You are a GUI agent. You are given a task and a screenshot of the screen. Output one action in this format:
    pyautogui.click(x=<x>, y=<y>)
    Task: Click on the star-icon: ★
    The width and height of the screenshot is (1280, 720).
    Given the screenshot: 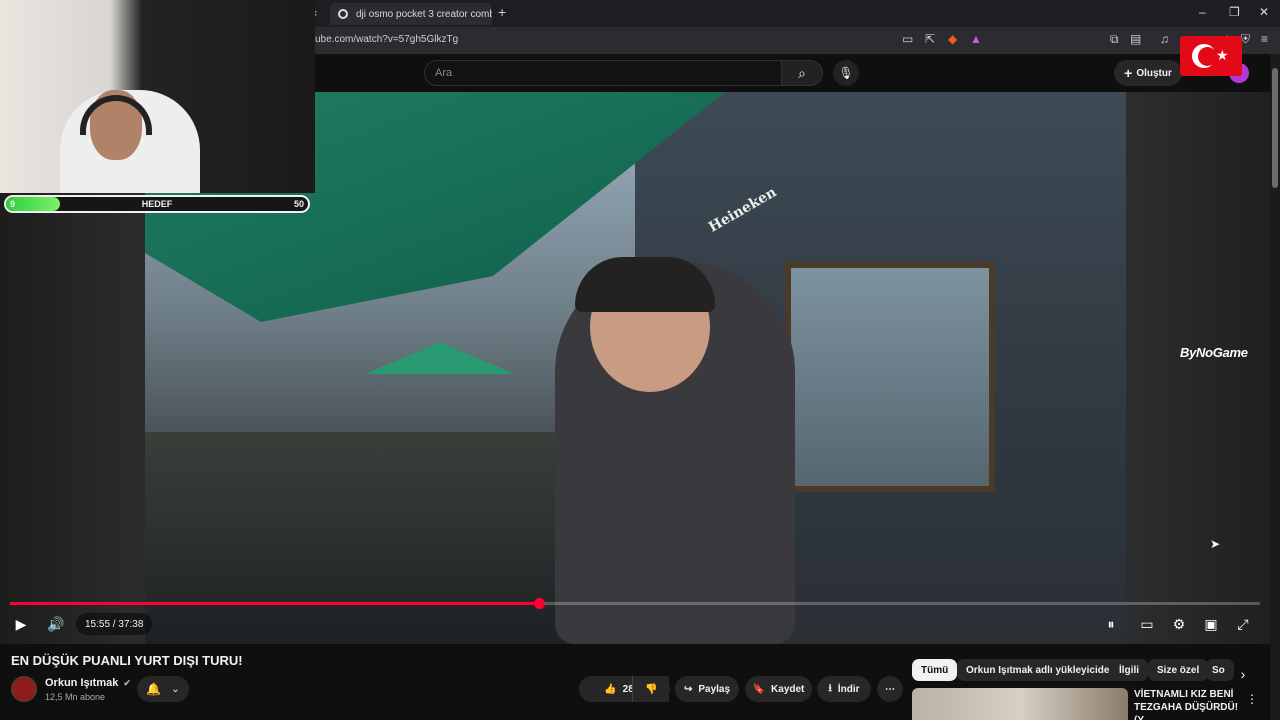 What is the action you would take?
    pyautogui.click(x=1222, y=55)
    